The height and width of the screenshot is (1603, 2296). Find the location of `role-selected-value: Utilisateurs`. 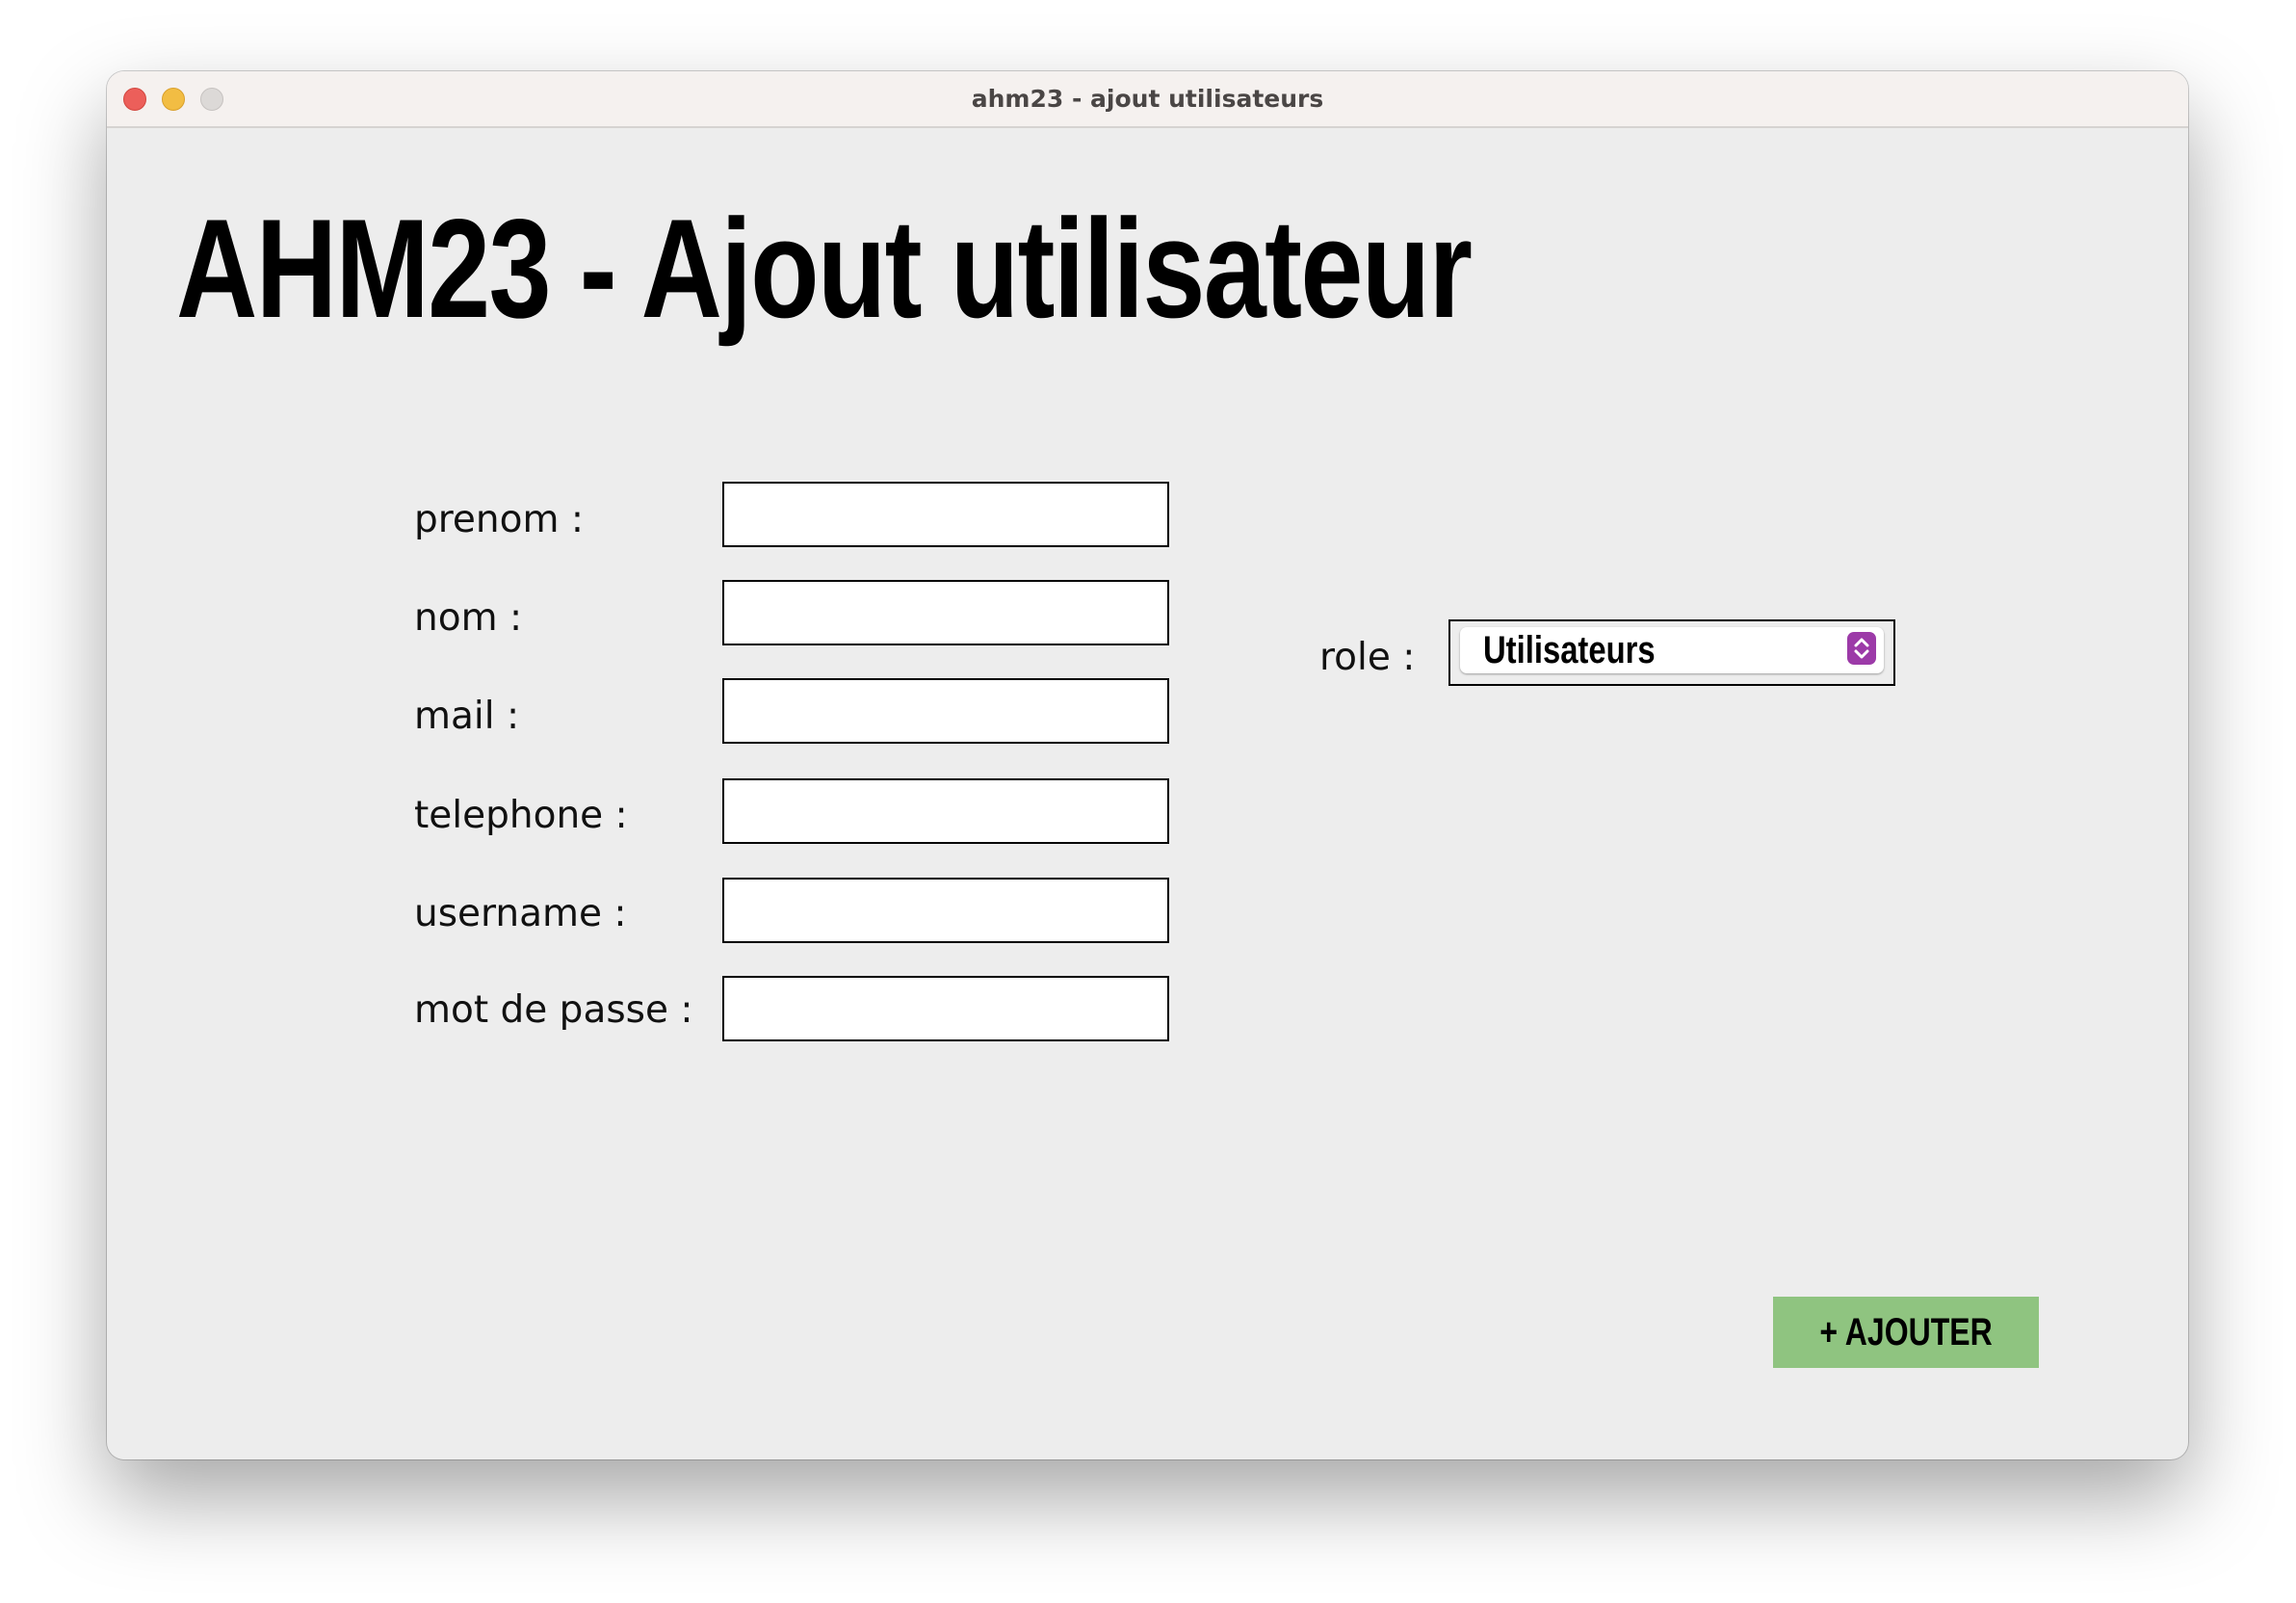

role-selected-value: Utilisateurs is located at coordinates (1569, 650).